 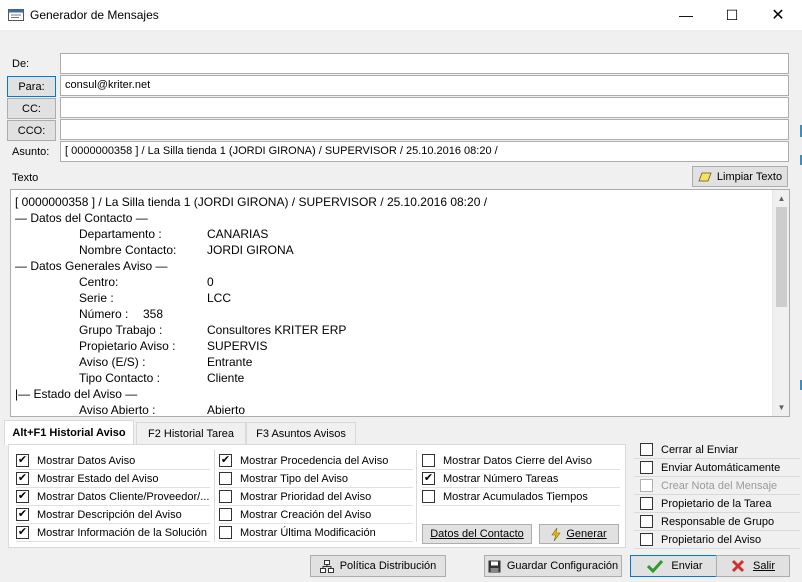 What do you see at coordinates (392, 362) in the screenshot?
I see `texto-line: Aviso (E/S) : Entrante` at bounding box center [392, 362].